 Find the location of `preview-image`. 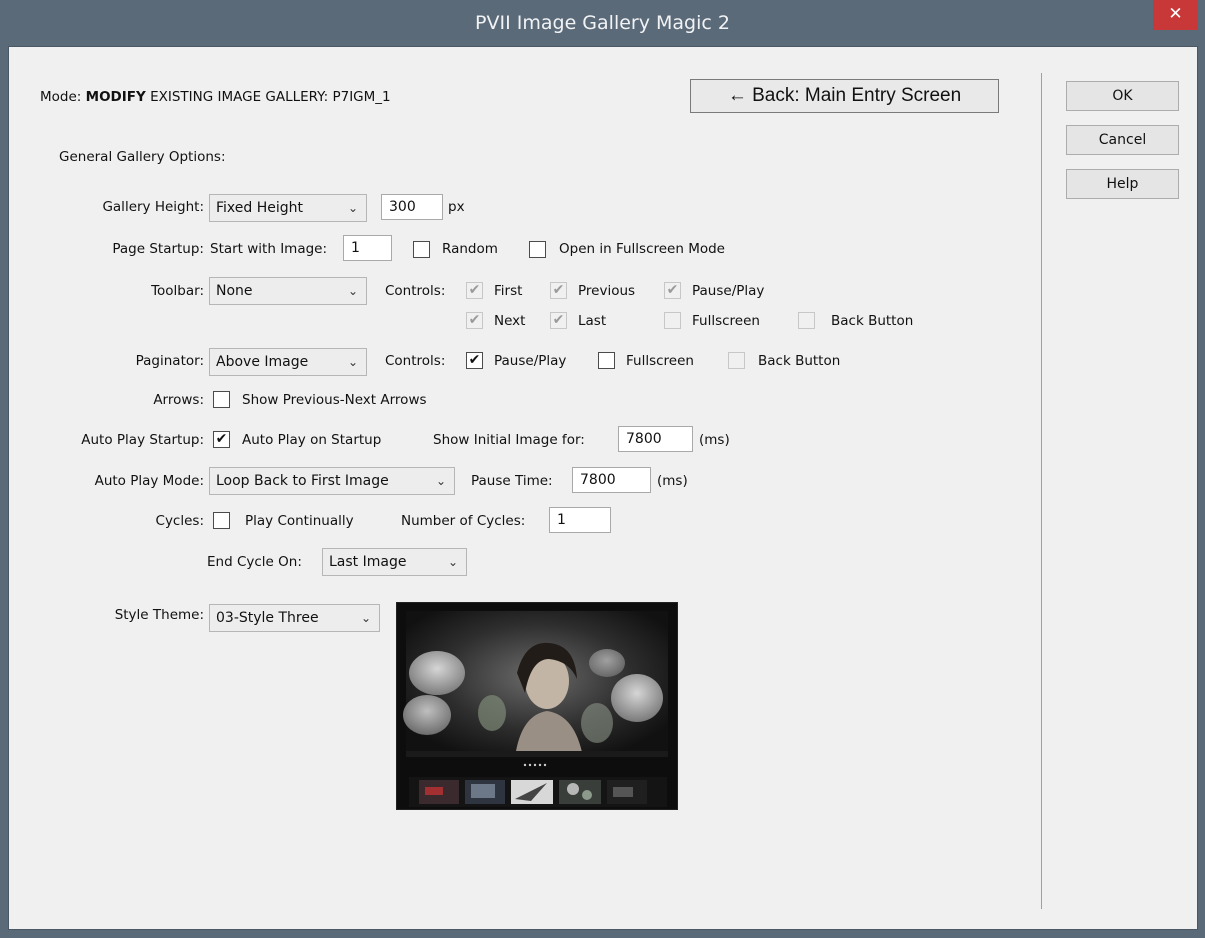

preview-image is located at coordinates (535, 709).